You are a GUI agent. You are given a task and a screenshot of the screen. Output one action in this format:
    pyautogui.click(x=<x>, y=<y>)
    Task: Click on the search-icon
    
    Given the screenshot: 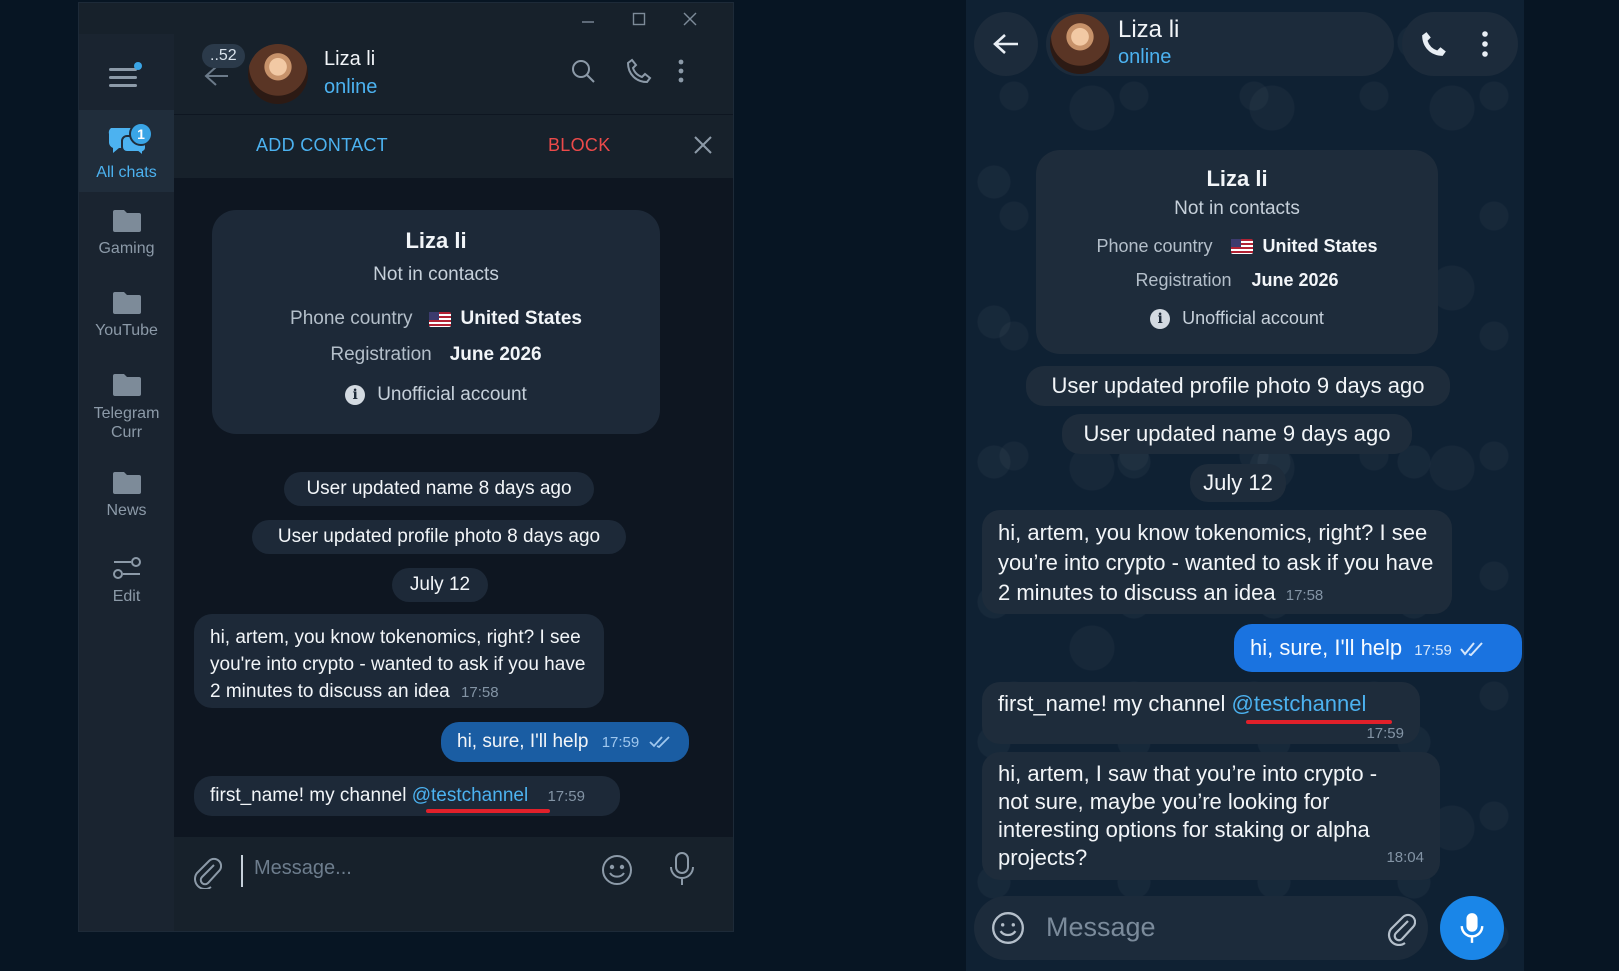 What is the action you would take?
    pyautogui.click(x=583, y=71)
    